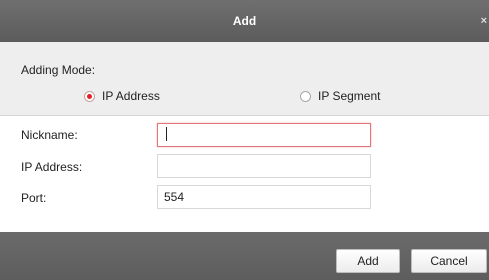  What do you see at coordinates (368, 261) in the screenshot?
I see `add-button: Add` at bounding box center [368, 261].